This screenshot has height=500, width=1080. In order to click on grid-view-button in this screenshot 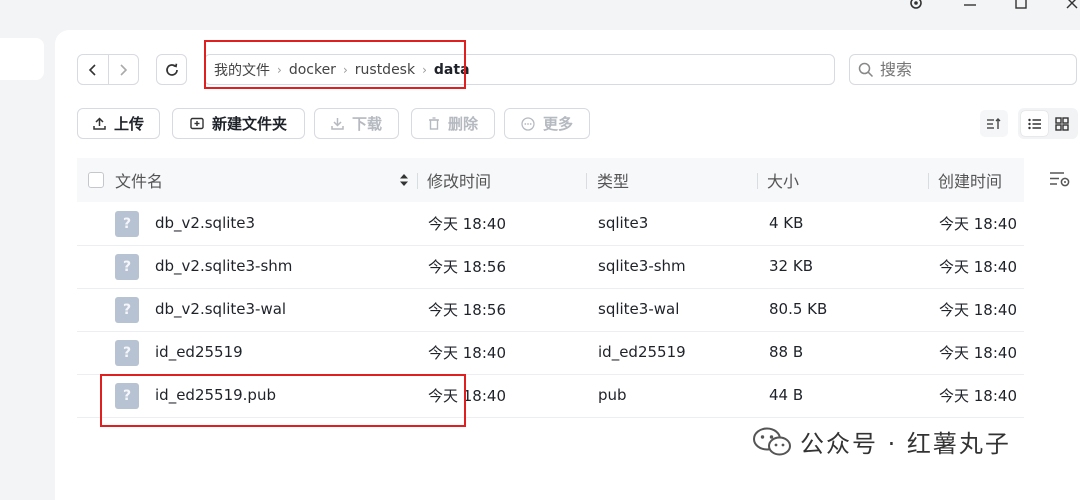, I will do `click(1061, 123)`.